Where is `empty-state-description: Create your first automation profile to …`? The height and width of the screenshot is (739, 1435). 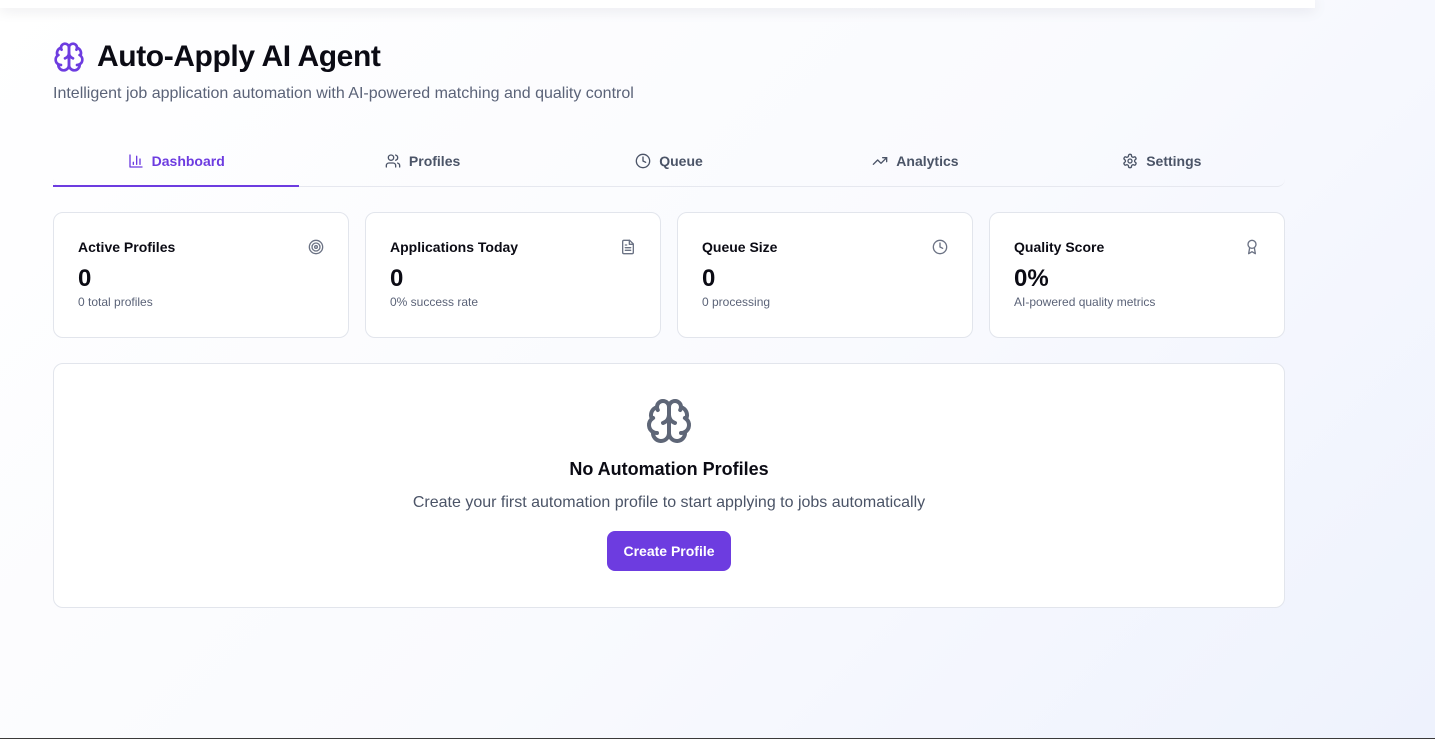
empty-state-description: Create your first automation profile to … is located at coordinates (669, 502).